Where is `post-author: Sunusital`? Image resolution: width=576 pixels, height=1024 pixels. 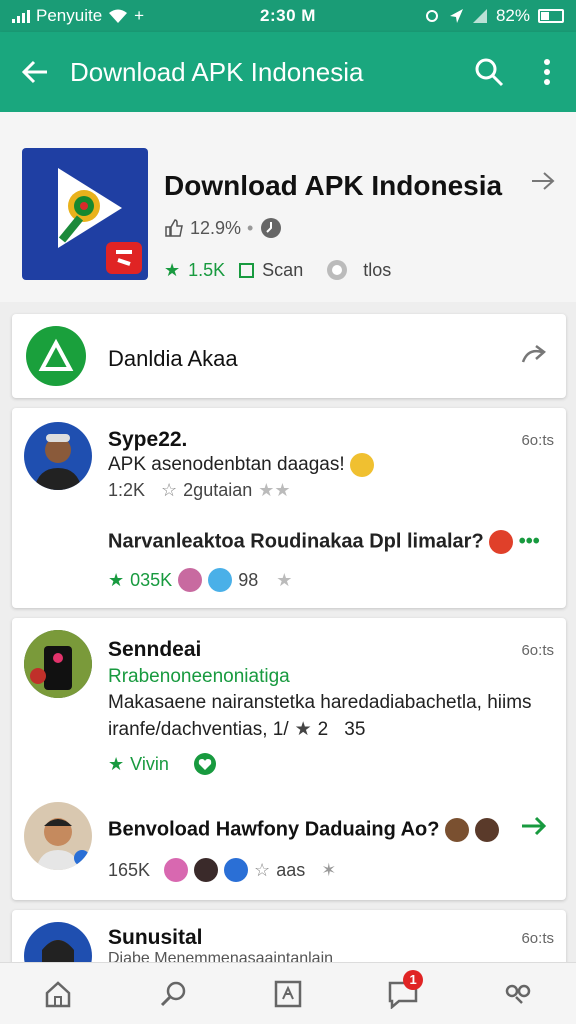 post-author: Sunusital is located at coordinates (155, 938).